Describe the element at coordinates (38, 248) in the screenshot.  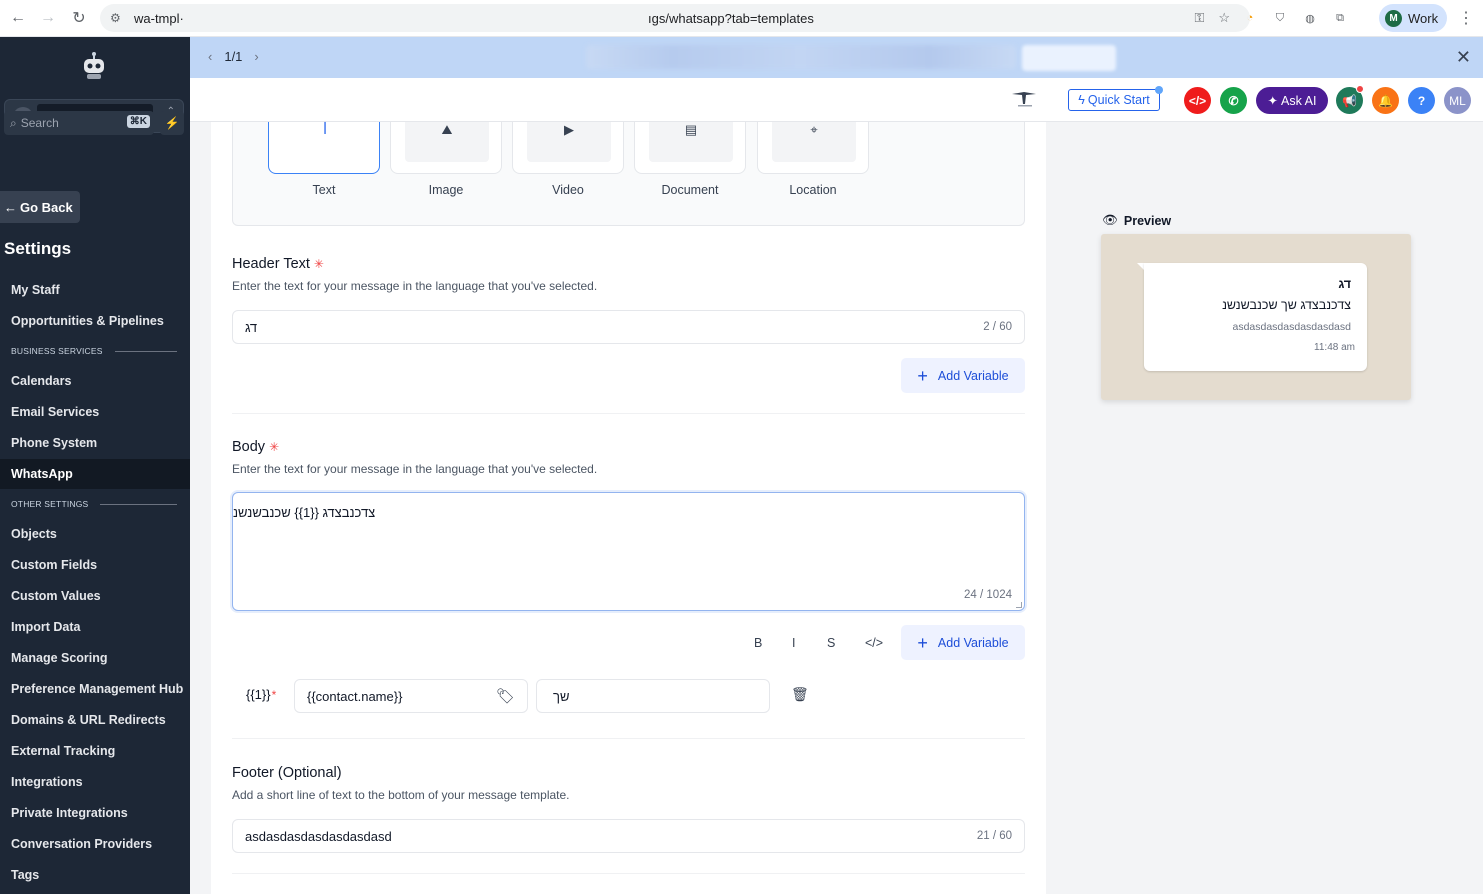
I see `settings-title: Settings` at that location.